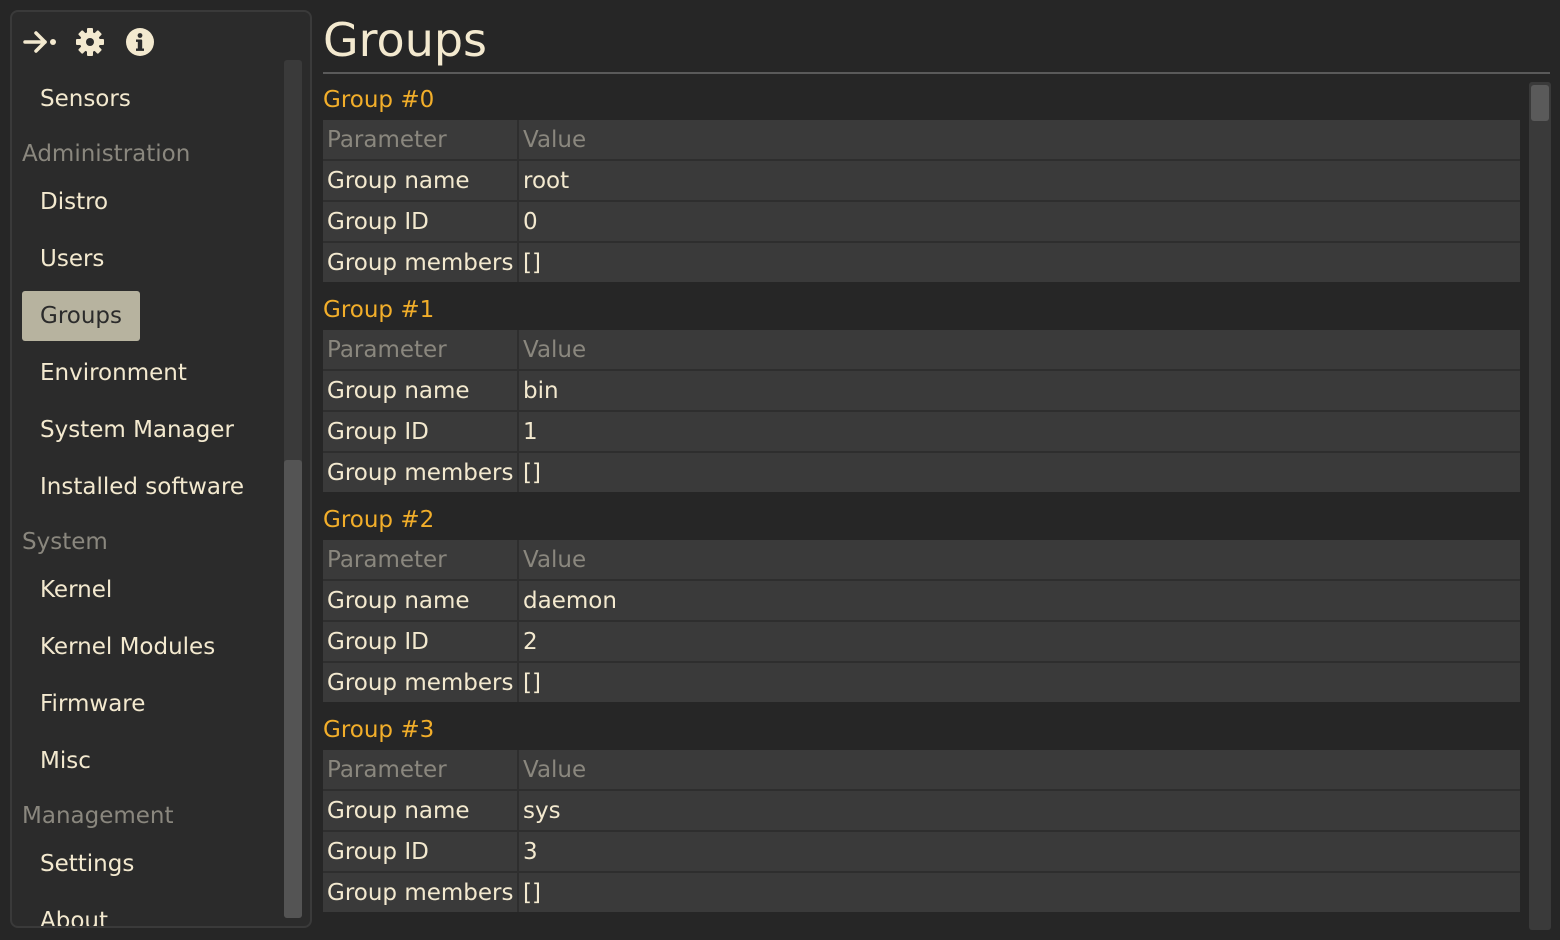 The image size is (1560, 940). I want to click on sidebar-item-groups: Groups, so click(81, 316).